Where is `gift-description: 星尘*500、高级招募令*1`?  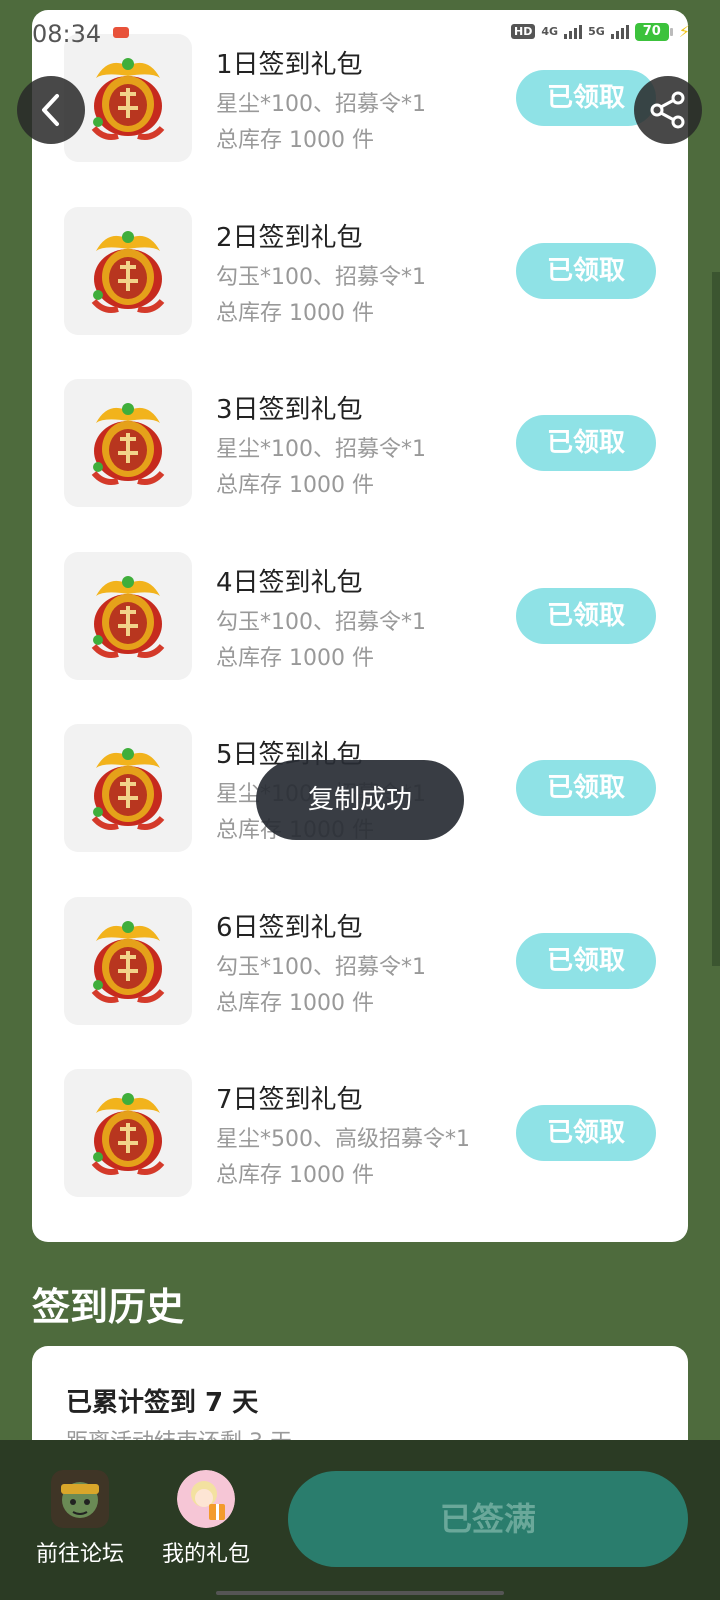
gift-description: 星尘*500、高级招募令*1 is located at coordinates (343, 1139).